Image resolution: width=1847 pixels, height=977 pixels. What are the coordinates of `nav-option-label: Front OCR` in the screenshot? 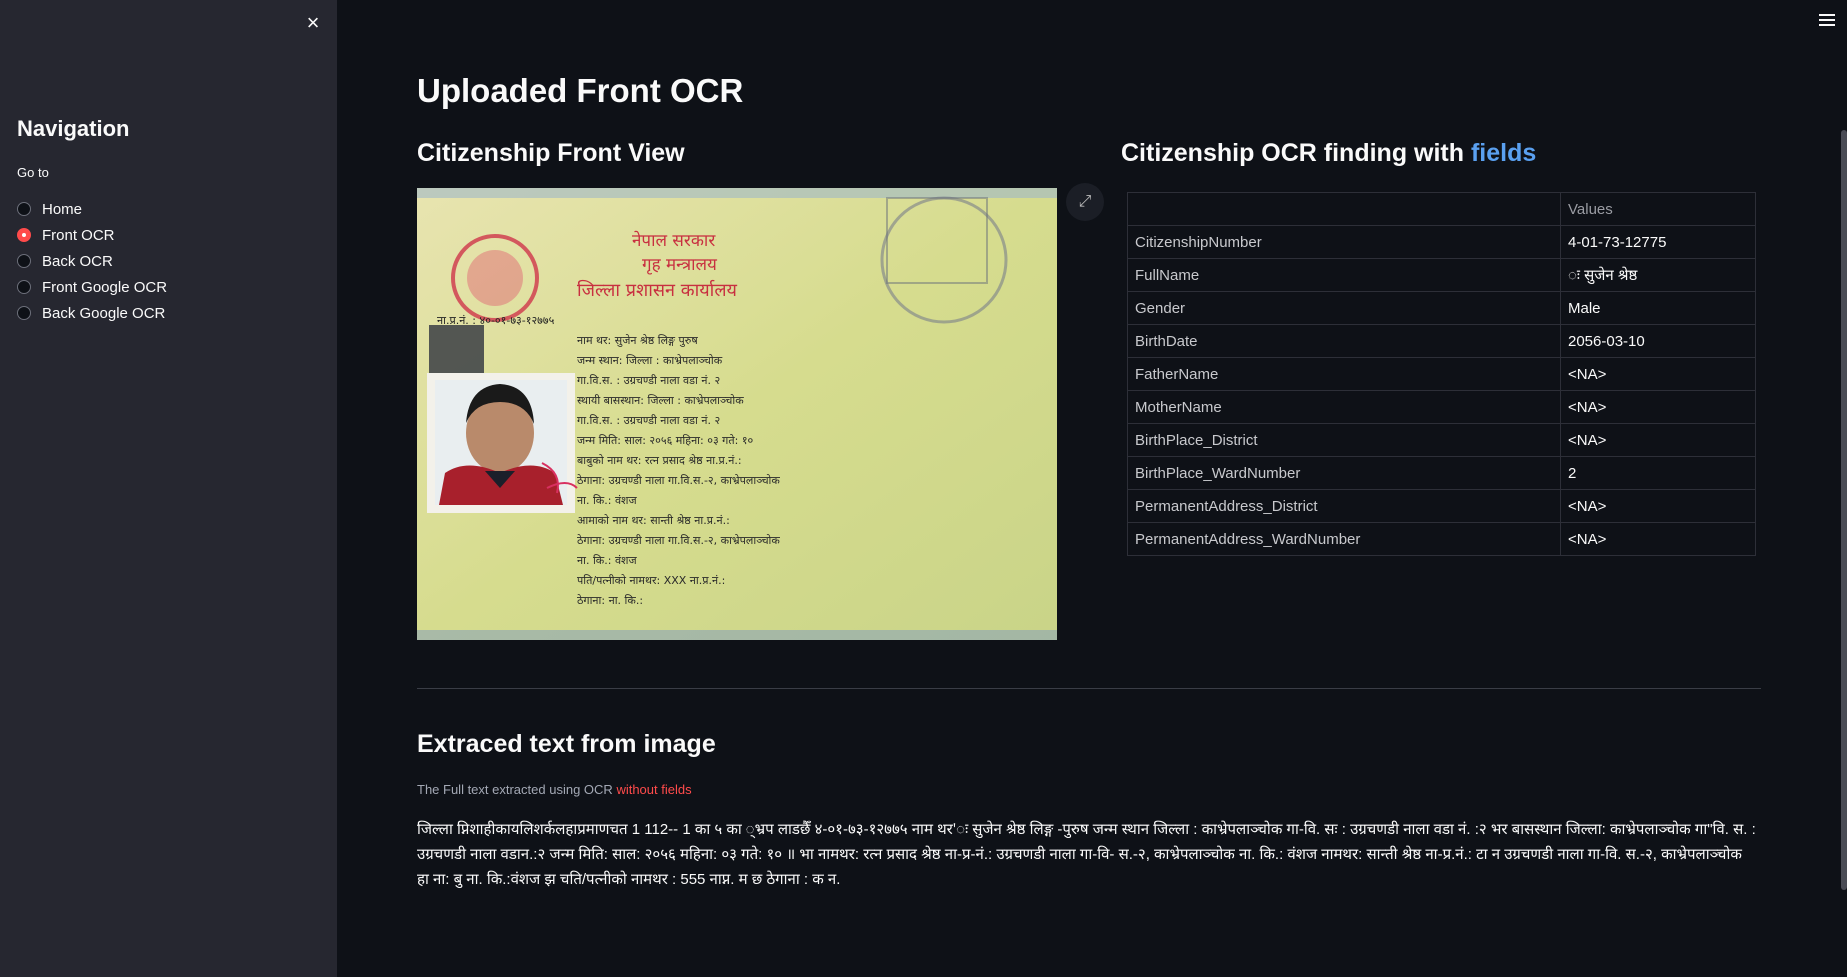 It's located at (78, 235).